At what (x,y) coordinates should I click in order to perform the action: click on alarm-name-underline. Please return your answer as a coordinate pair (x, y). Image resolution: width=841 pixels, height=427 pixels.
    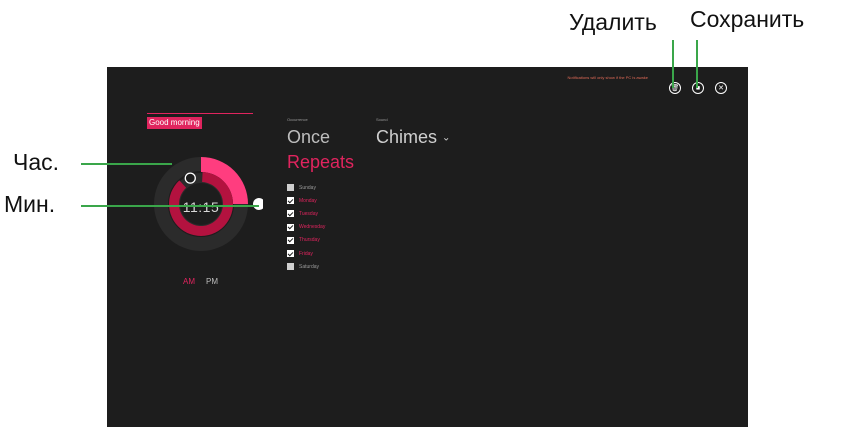
    Looking at the image, I should click on (200, 113).